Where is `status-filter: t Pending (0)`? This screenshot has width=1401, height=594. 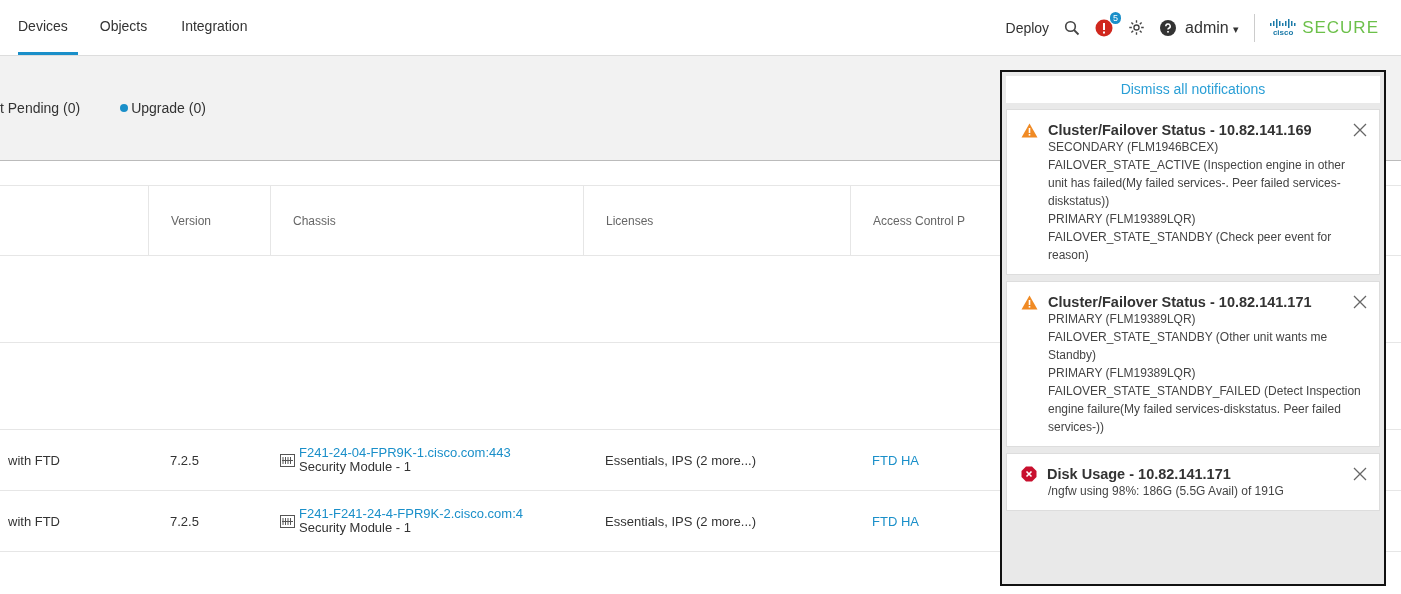 status-filter: t Pending (0) is located at coordinates (40, 108).